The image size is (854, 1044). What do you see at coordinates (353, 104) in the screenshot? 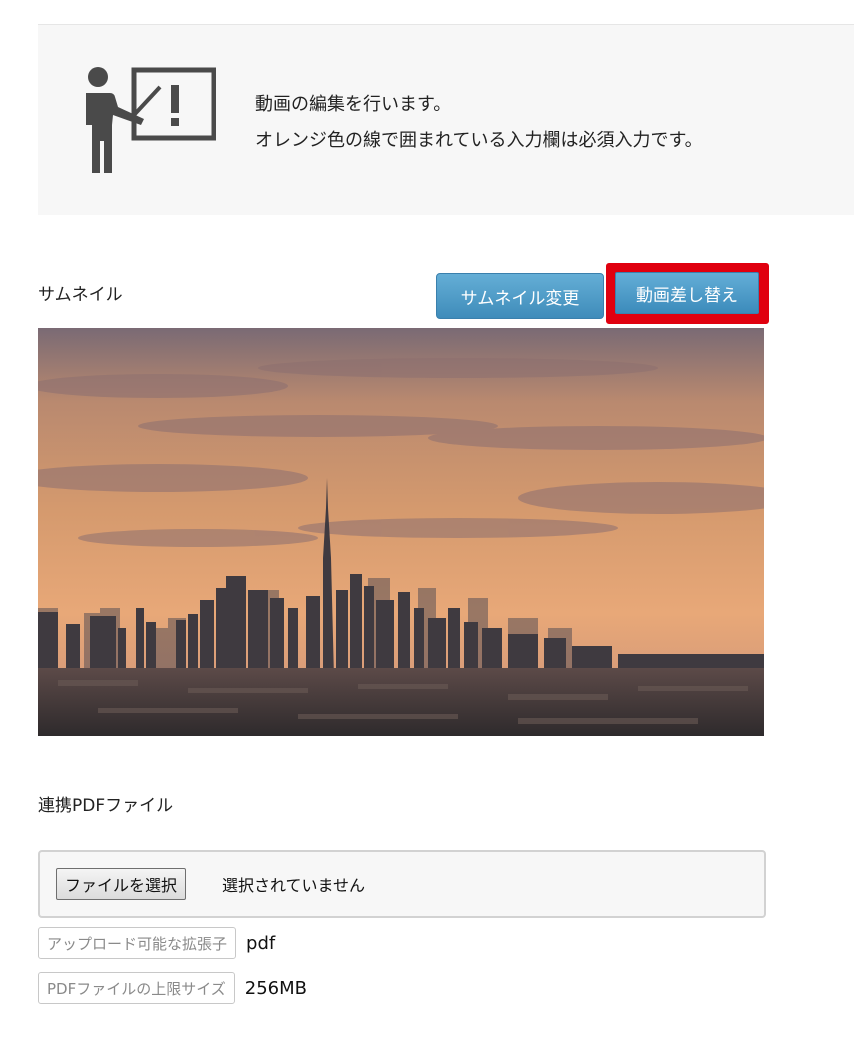
I see `notice-line-1: 動画の編集を行います。` at bounding box center [353, 104].